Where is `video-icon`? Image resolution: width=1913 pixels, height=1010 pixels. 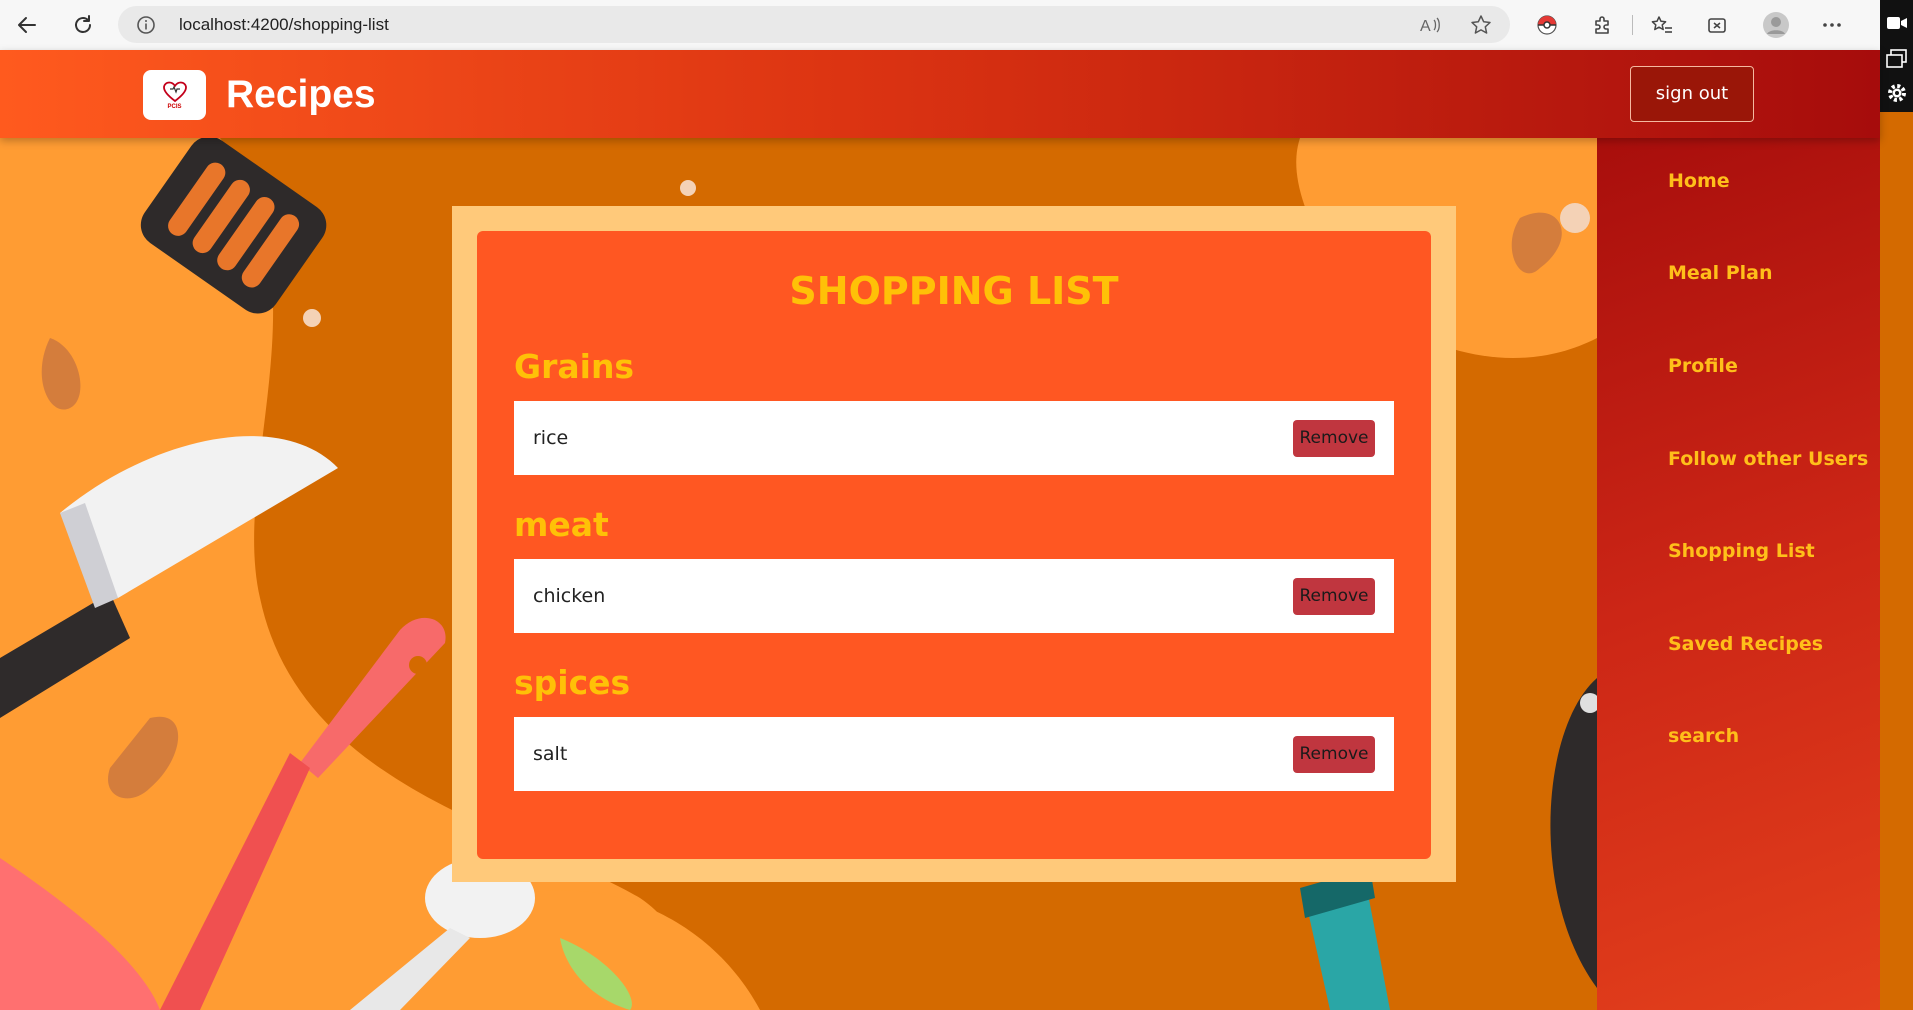
video-icon is located at coordinates (1897, 23).